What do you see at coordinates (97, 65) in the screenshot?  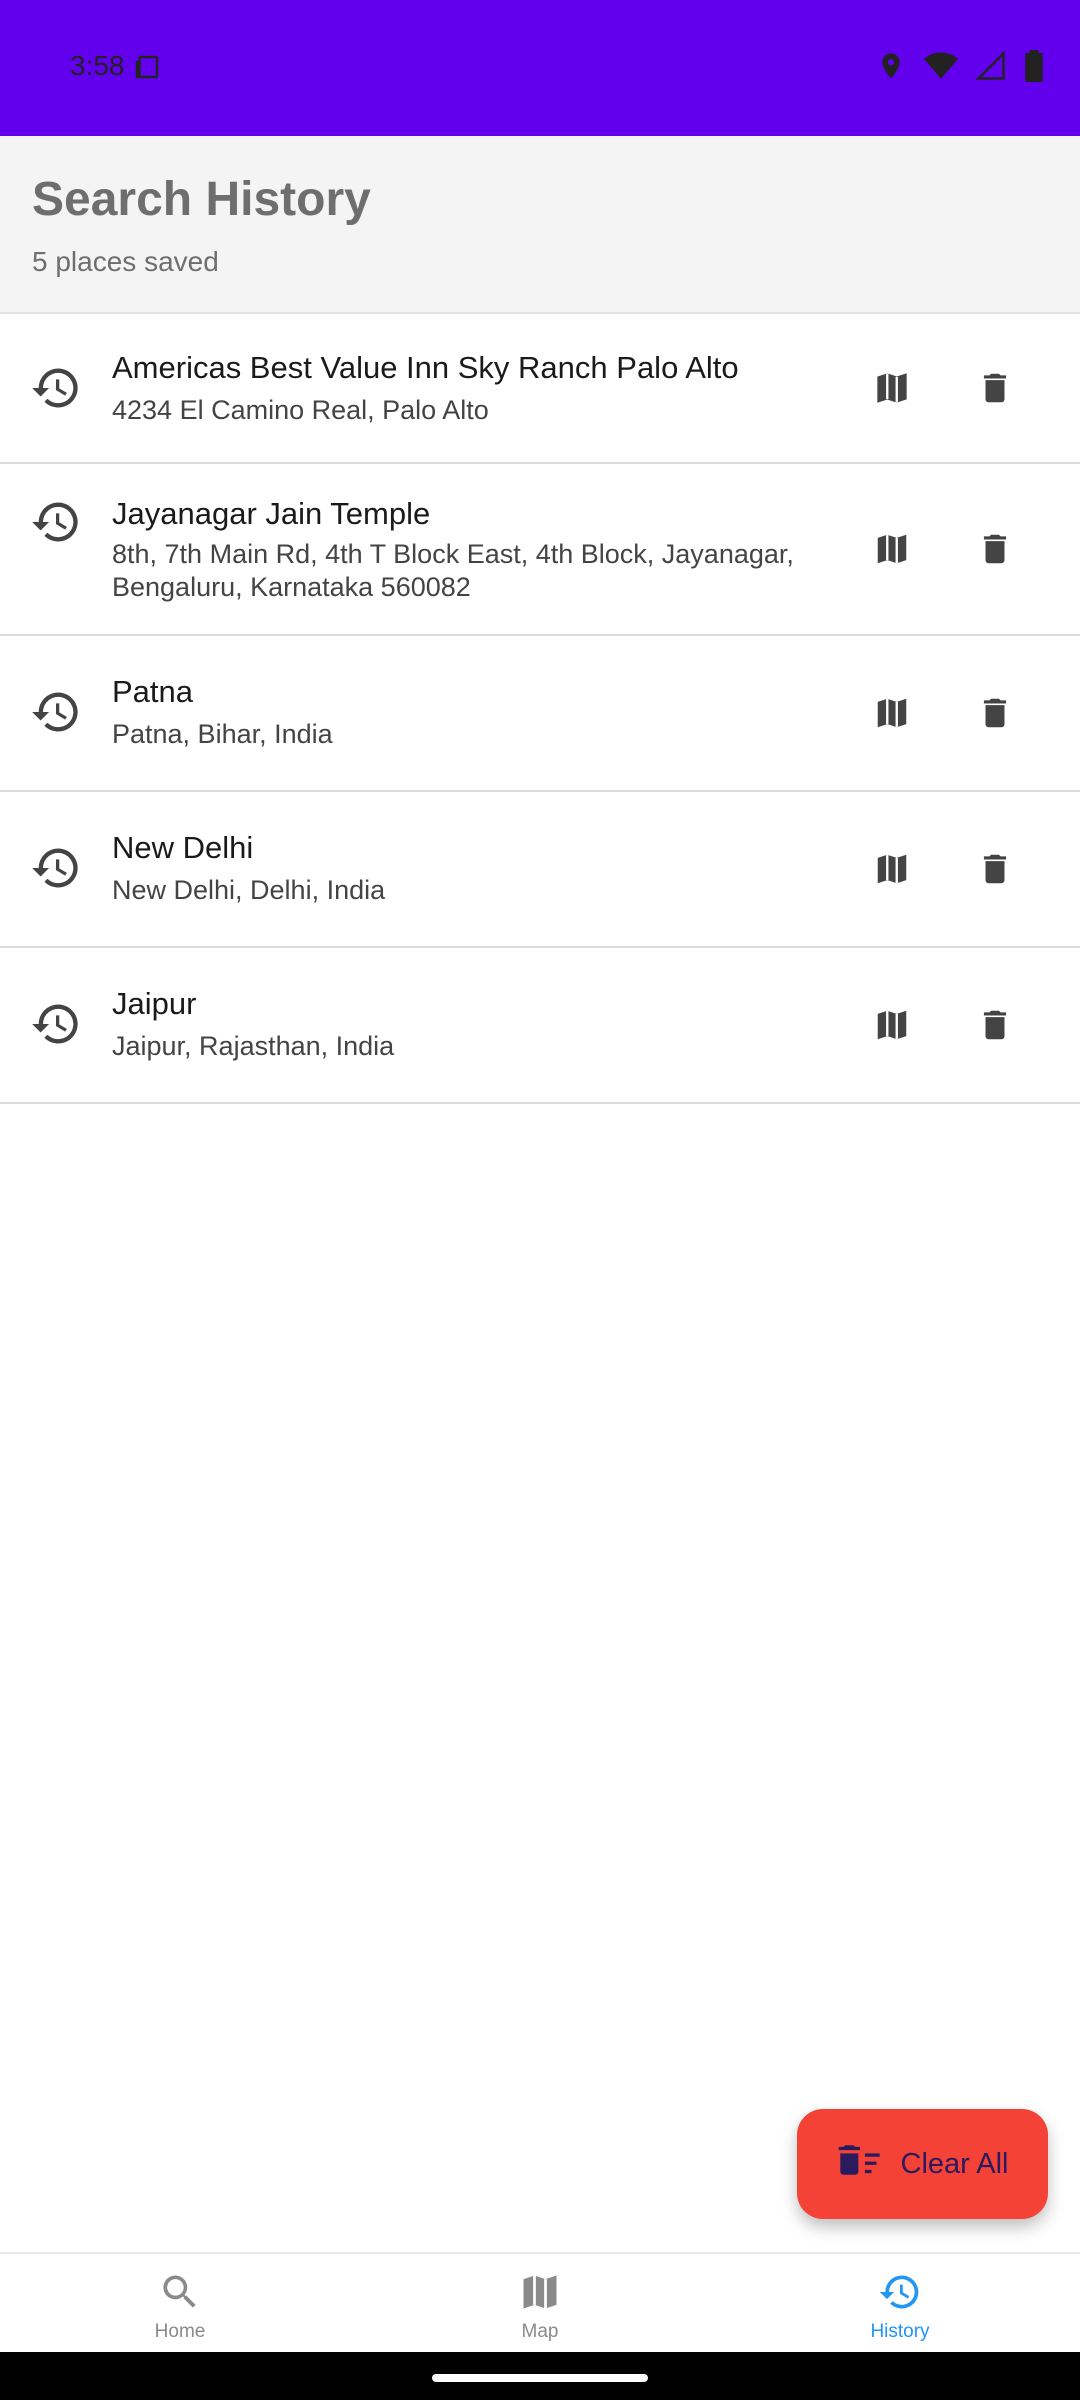 I see `status-time: 3:58` at bounding box center [97, 65].